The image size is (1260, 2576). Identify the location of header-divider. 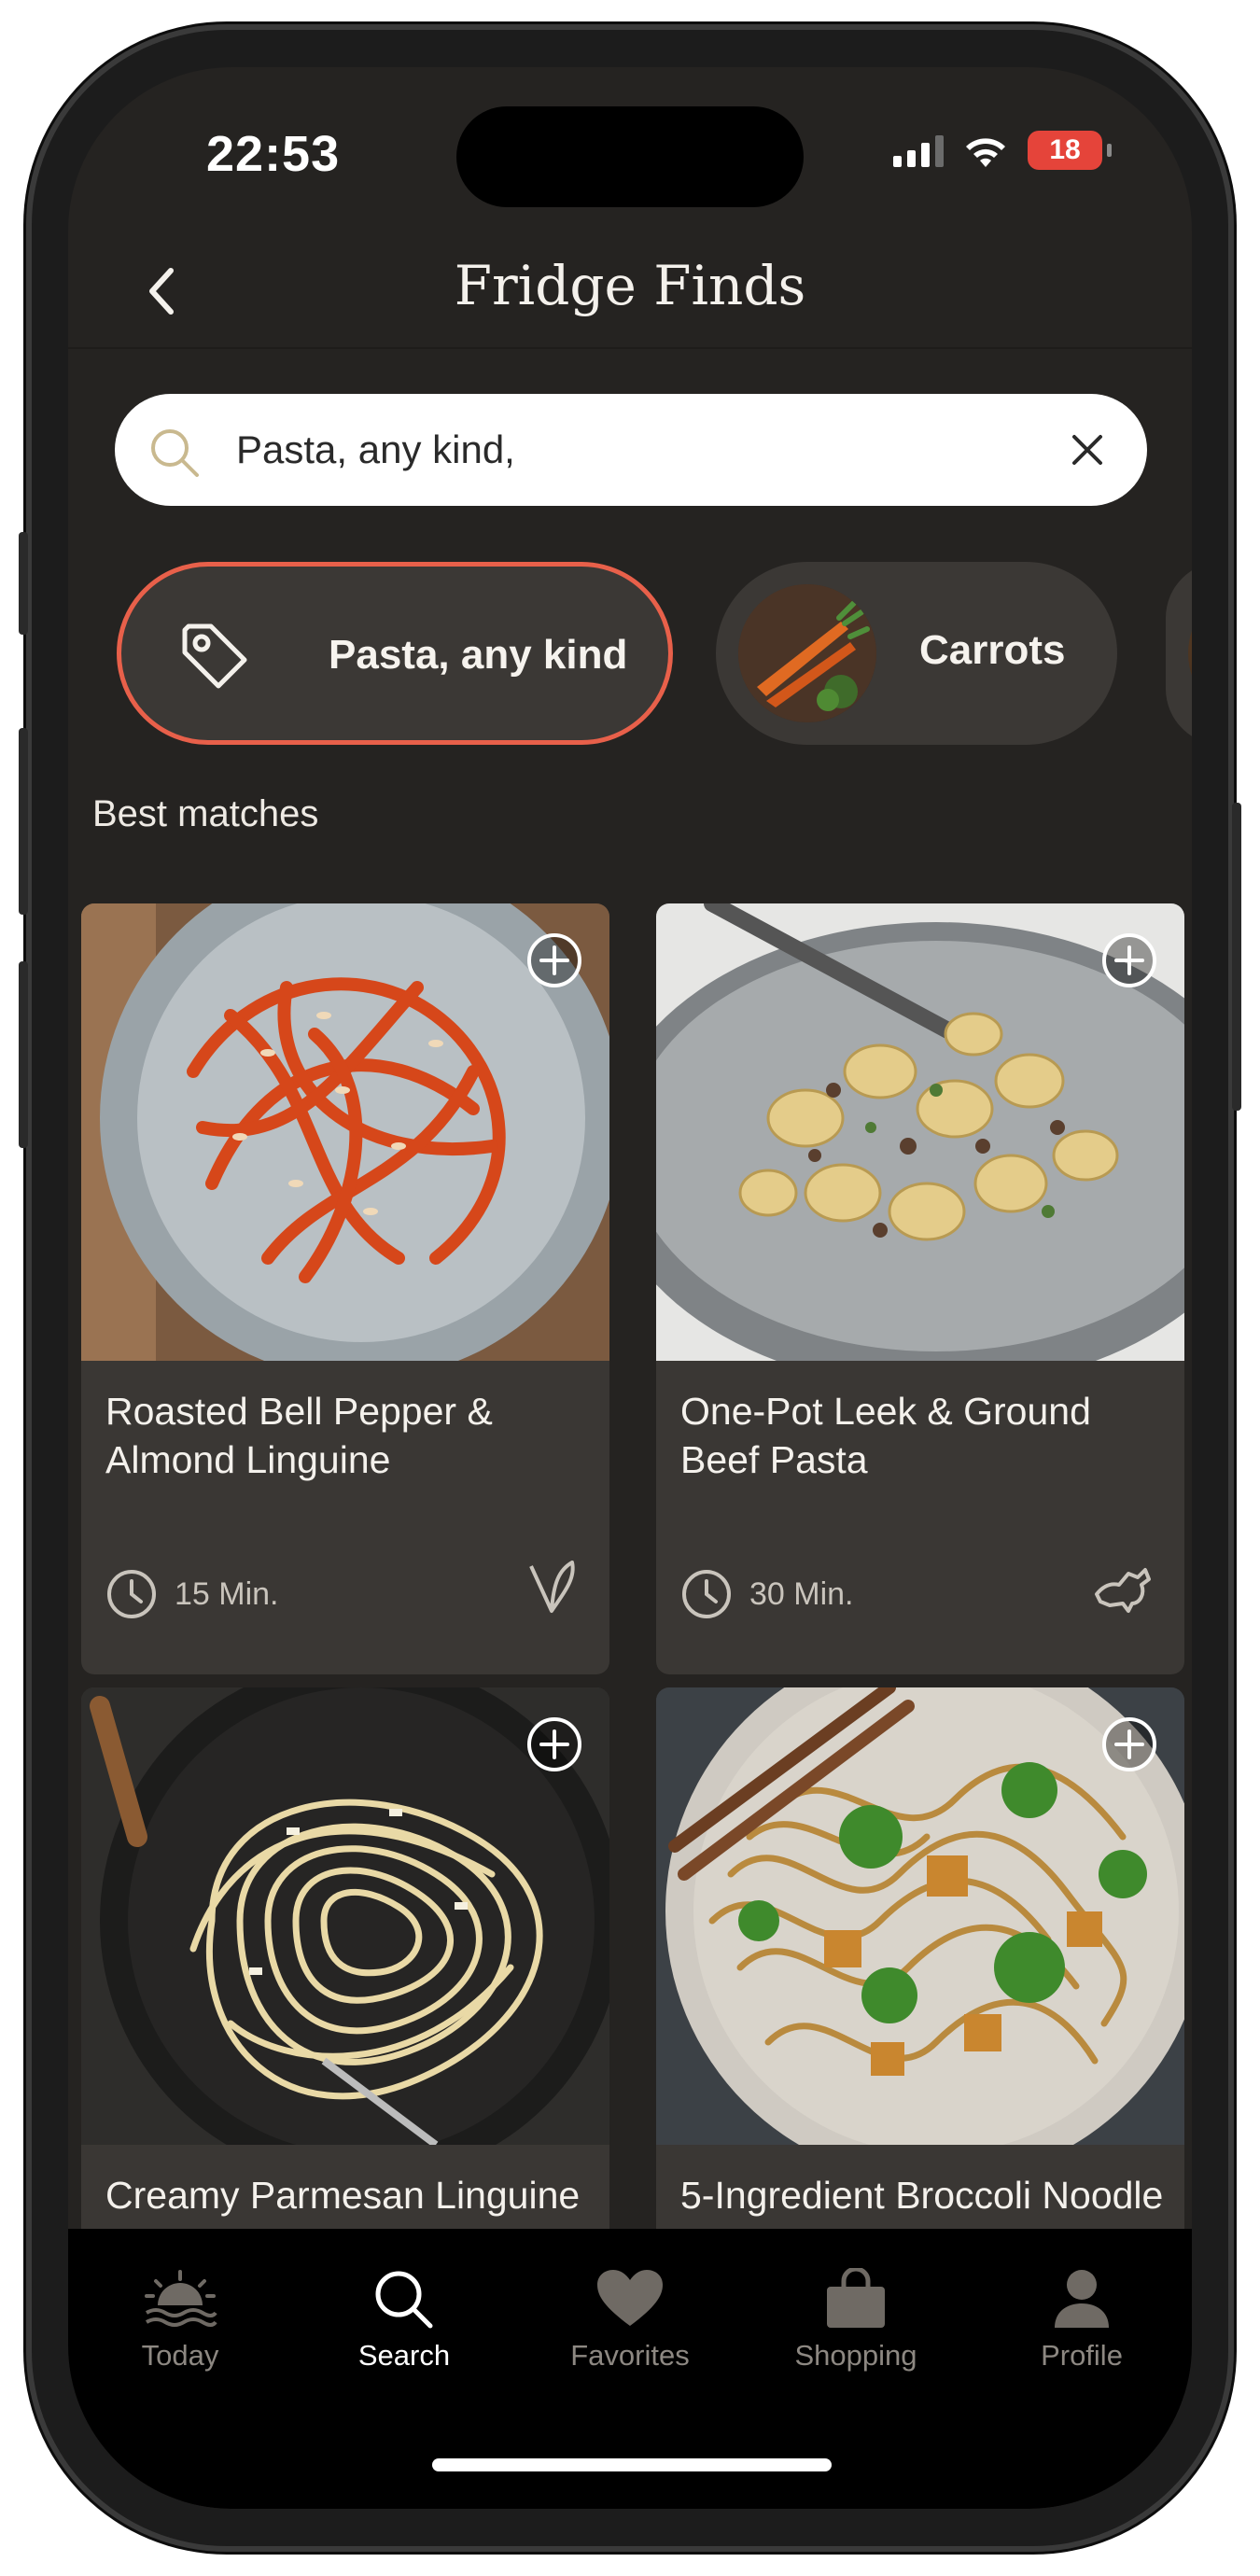
(630, 348).